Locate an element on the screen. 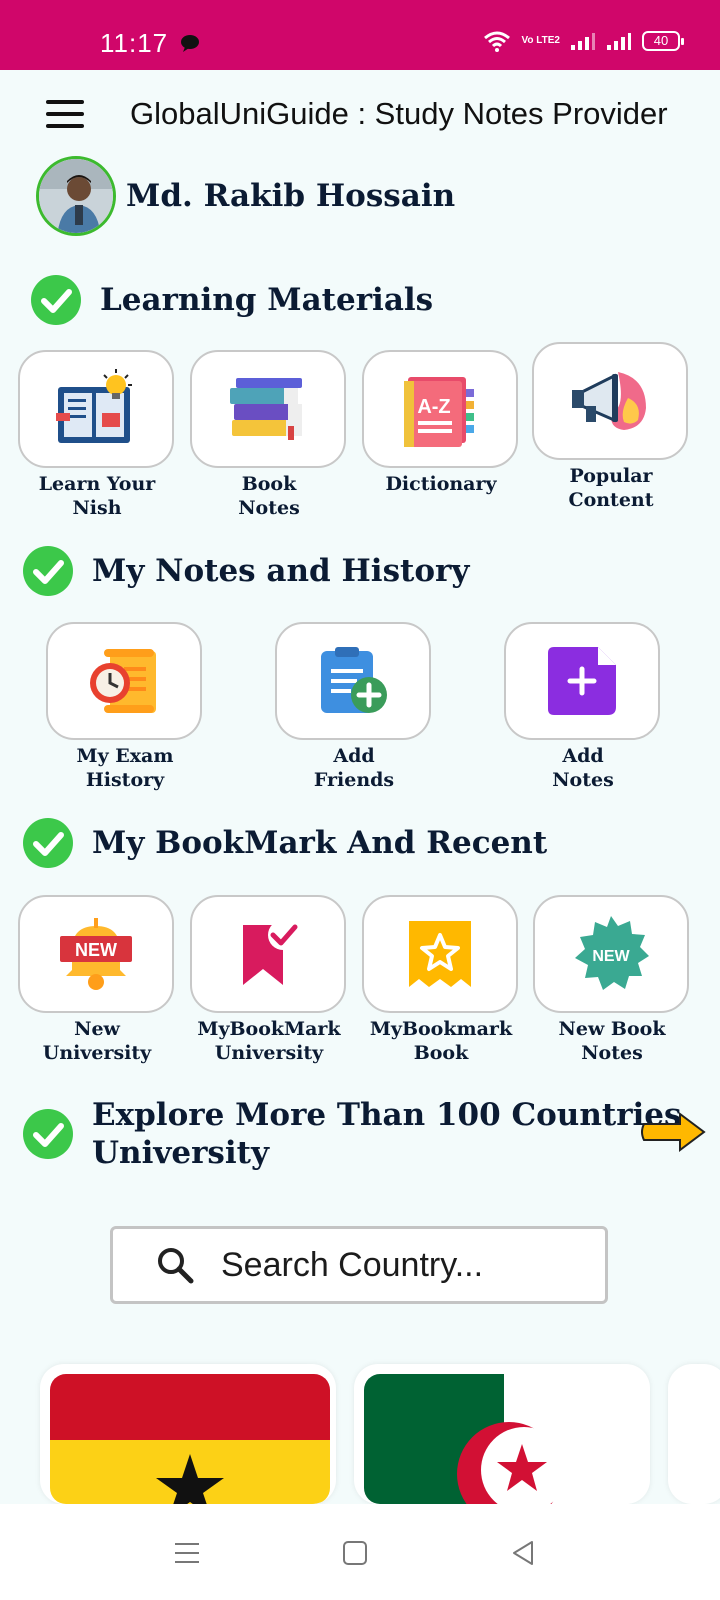 This screenshot has width=720, height=1600. avatar-image is located at coordinates (76, 196).